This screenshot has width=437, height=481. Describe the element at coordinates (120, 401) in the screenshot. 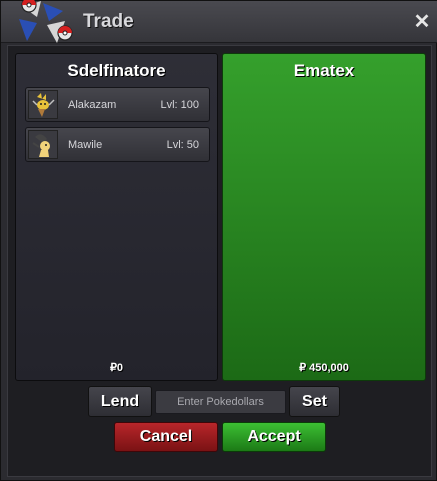

I see `lend-button: Lend` at that location.